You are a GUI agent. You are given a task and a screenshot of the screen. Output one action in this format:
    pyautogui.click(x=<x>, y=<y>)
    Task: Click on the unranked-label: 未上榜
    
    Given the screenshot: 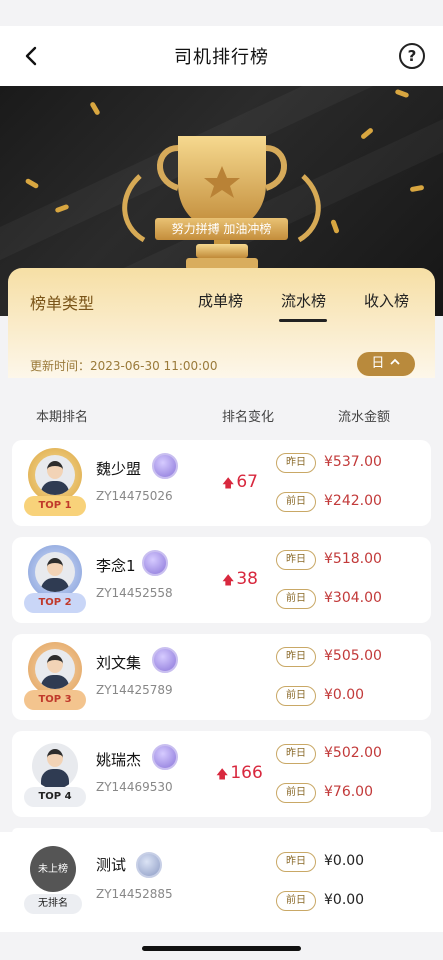 What is the action you would take?
    pyautogui.click(x=53, y=869)
    